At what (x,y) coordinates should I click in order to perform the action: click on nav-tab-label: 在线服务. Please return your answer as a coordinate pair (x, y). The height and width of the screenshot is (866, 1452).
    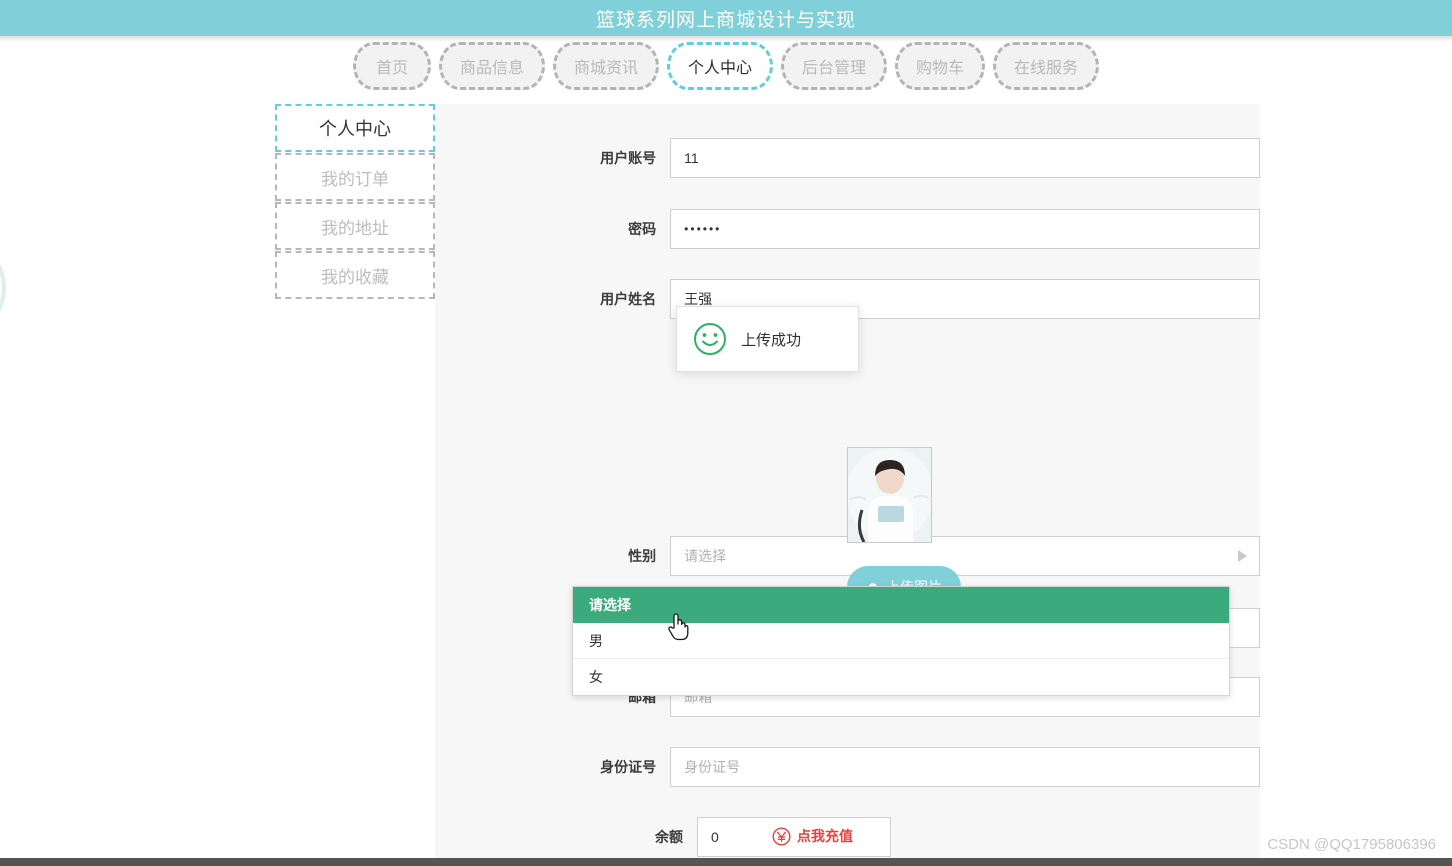
    Looking at the image, I should click on (1046, 68).